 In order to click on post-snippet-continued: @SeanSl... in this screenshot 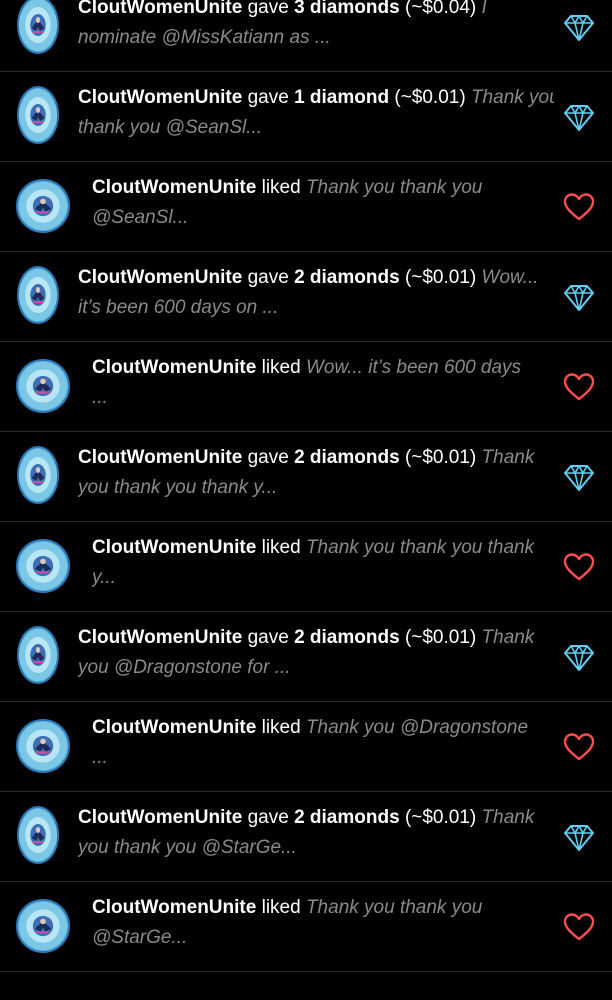, I will do `click(323, 218)`.